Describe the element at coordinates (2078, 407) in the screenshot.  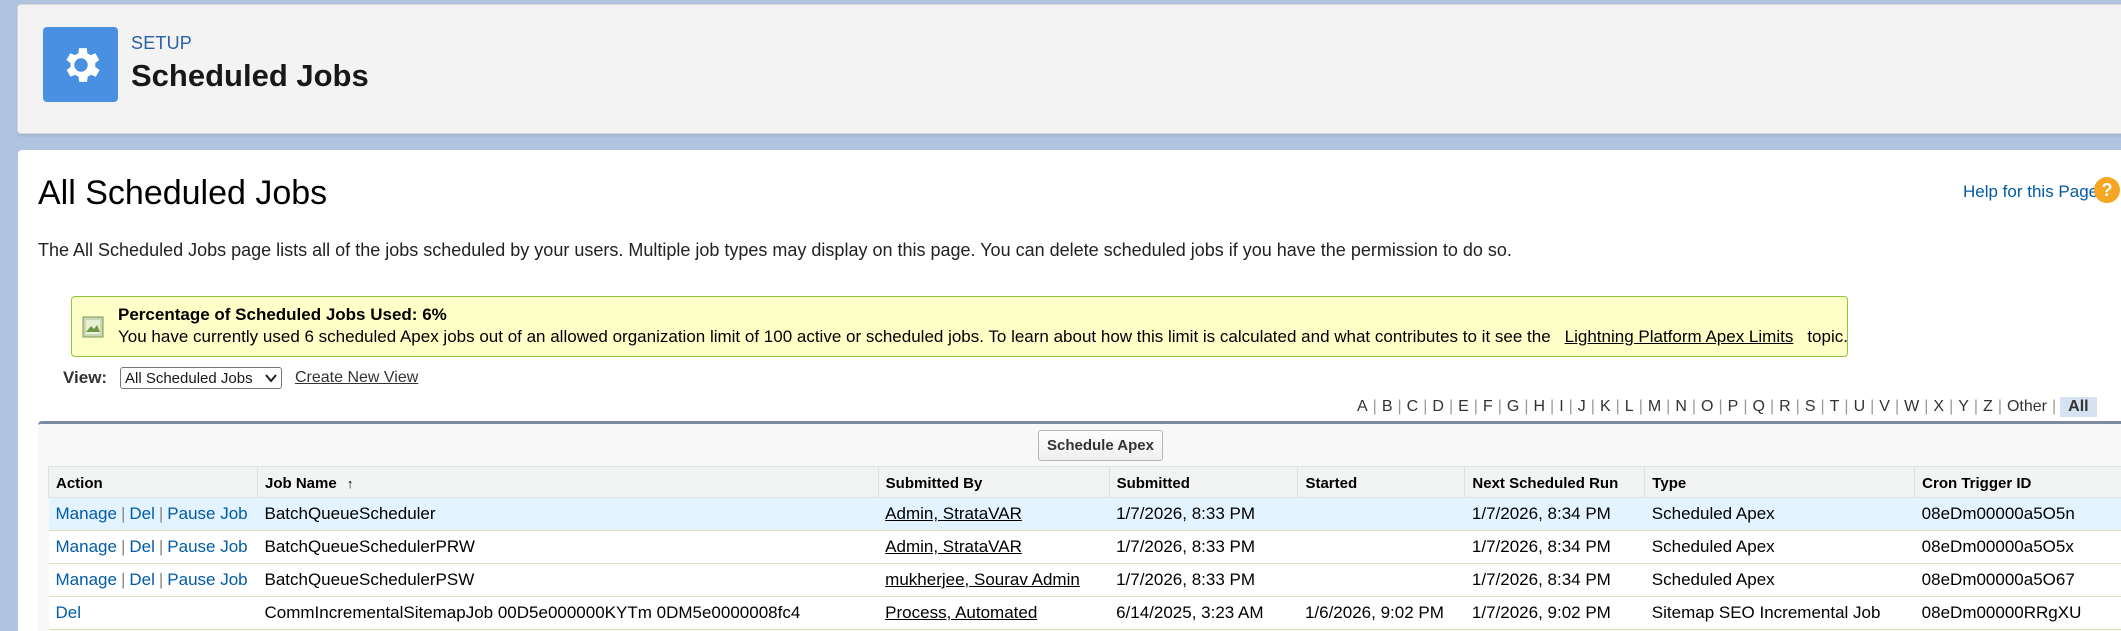
I see `alpha-filter-all: All` at that location.